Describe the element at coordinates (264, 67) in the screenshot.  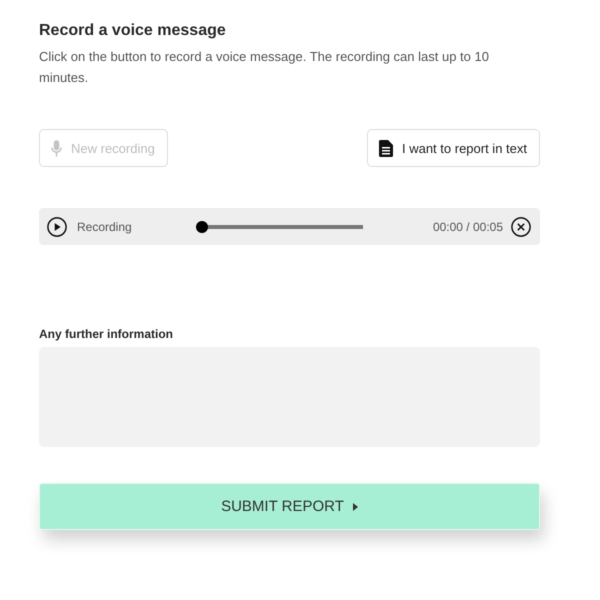
I see `description-text: Click on the button to record a voice message. The recording can last up to 10 minutes.` at that location.